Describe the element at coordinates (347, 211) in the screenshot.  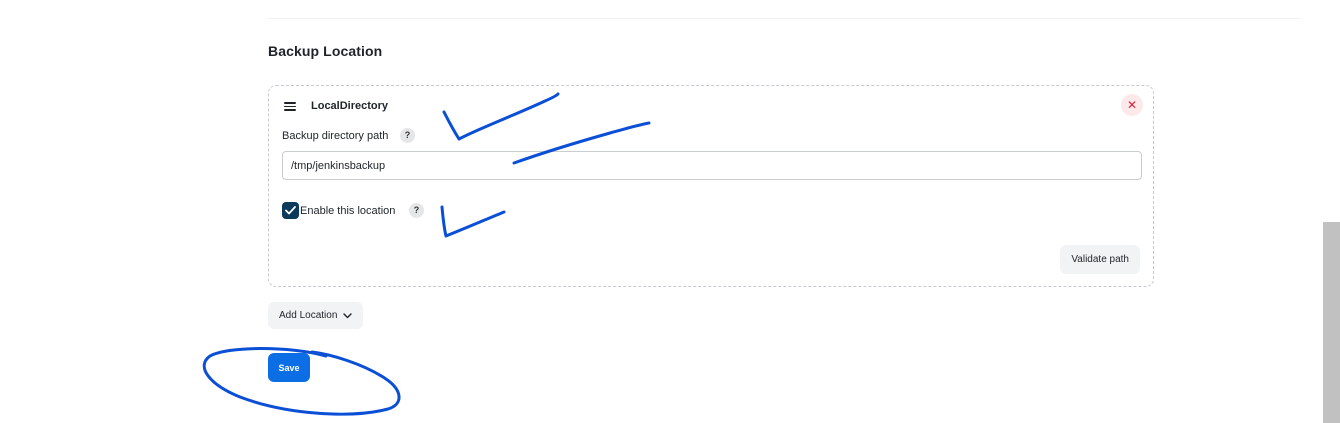
I see `enable-location-label: Enable this location` at that location.